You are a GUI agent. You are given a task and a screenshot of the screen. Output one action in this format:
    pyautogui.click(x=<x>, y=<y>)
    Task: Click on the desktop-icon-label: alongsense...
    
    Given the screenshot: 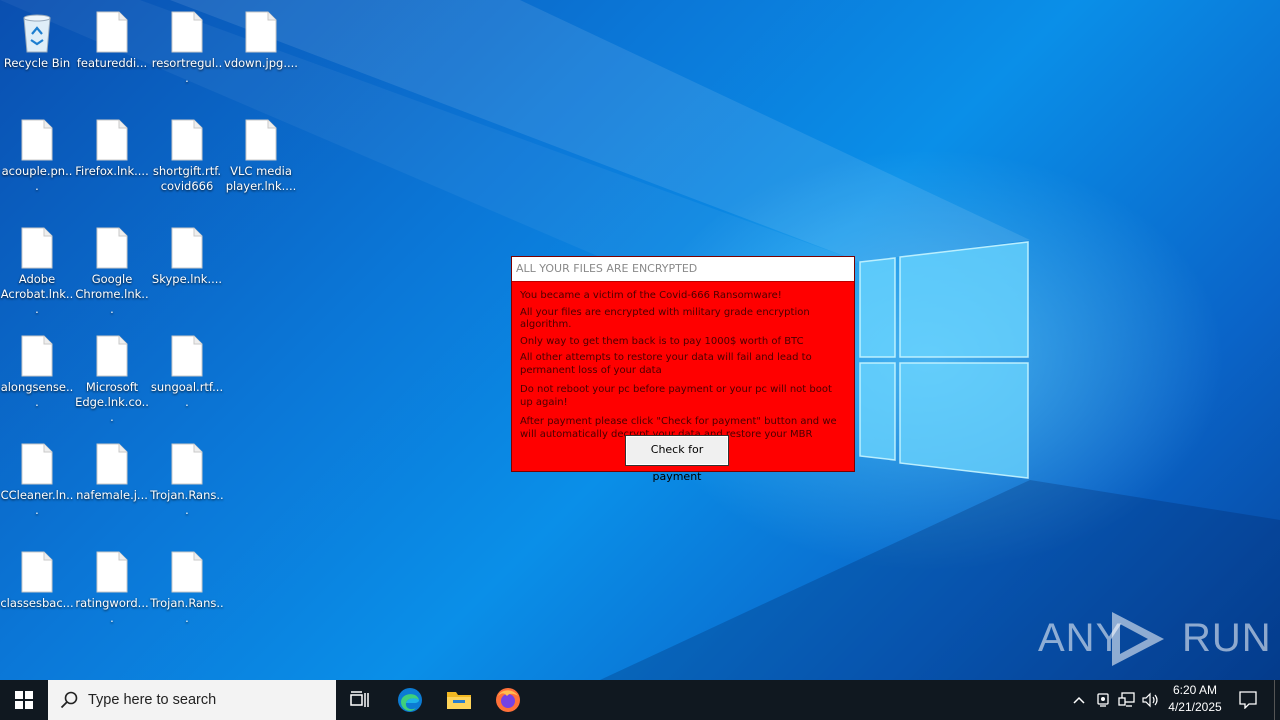 What is the action you would take?
    pyautogui.click(x=37, y=394)
    